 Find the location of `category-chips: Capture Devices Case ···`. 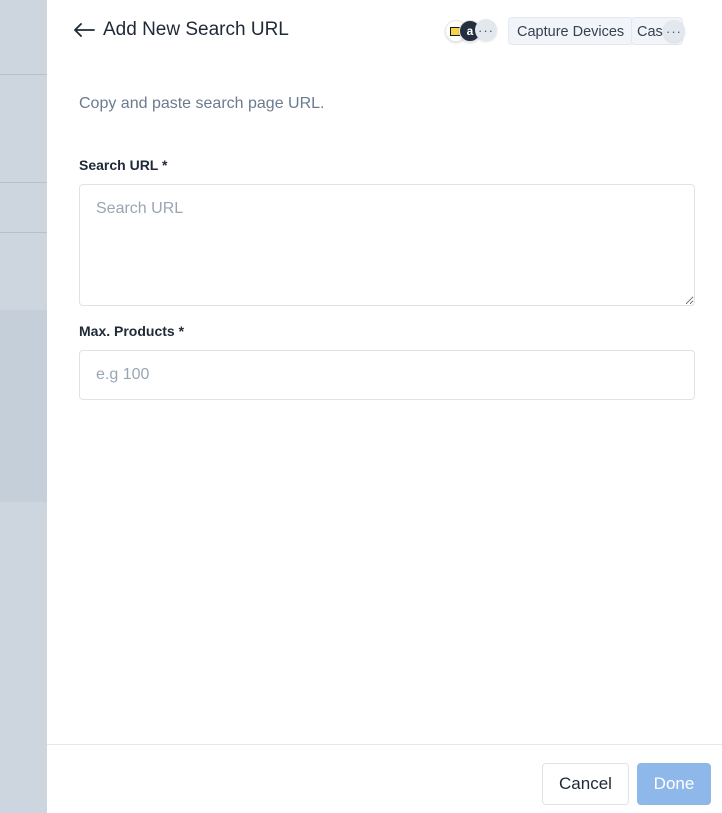

category-chips: Capture Devices Case ··· is located at coordinates (598, 31).